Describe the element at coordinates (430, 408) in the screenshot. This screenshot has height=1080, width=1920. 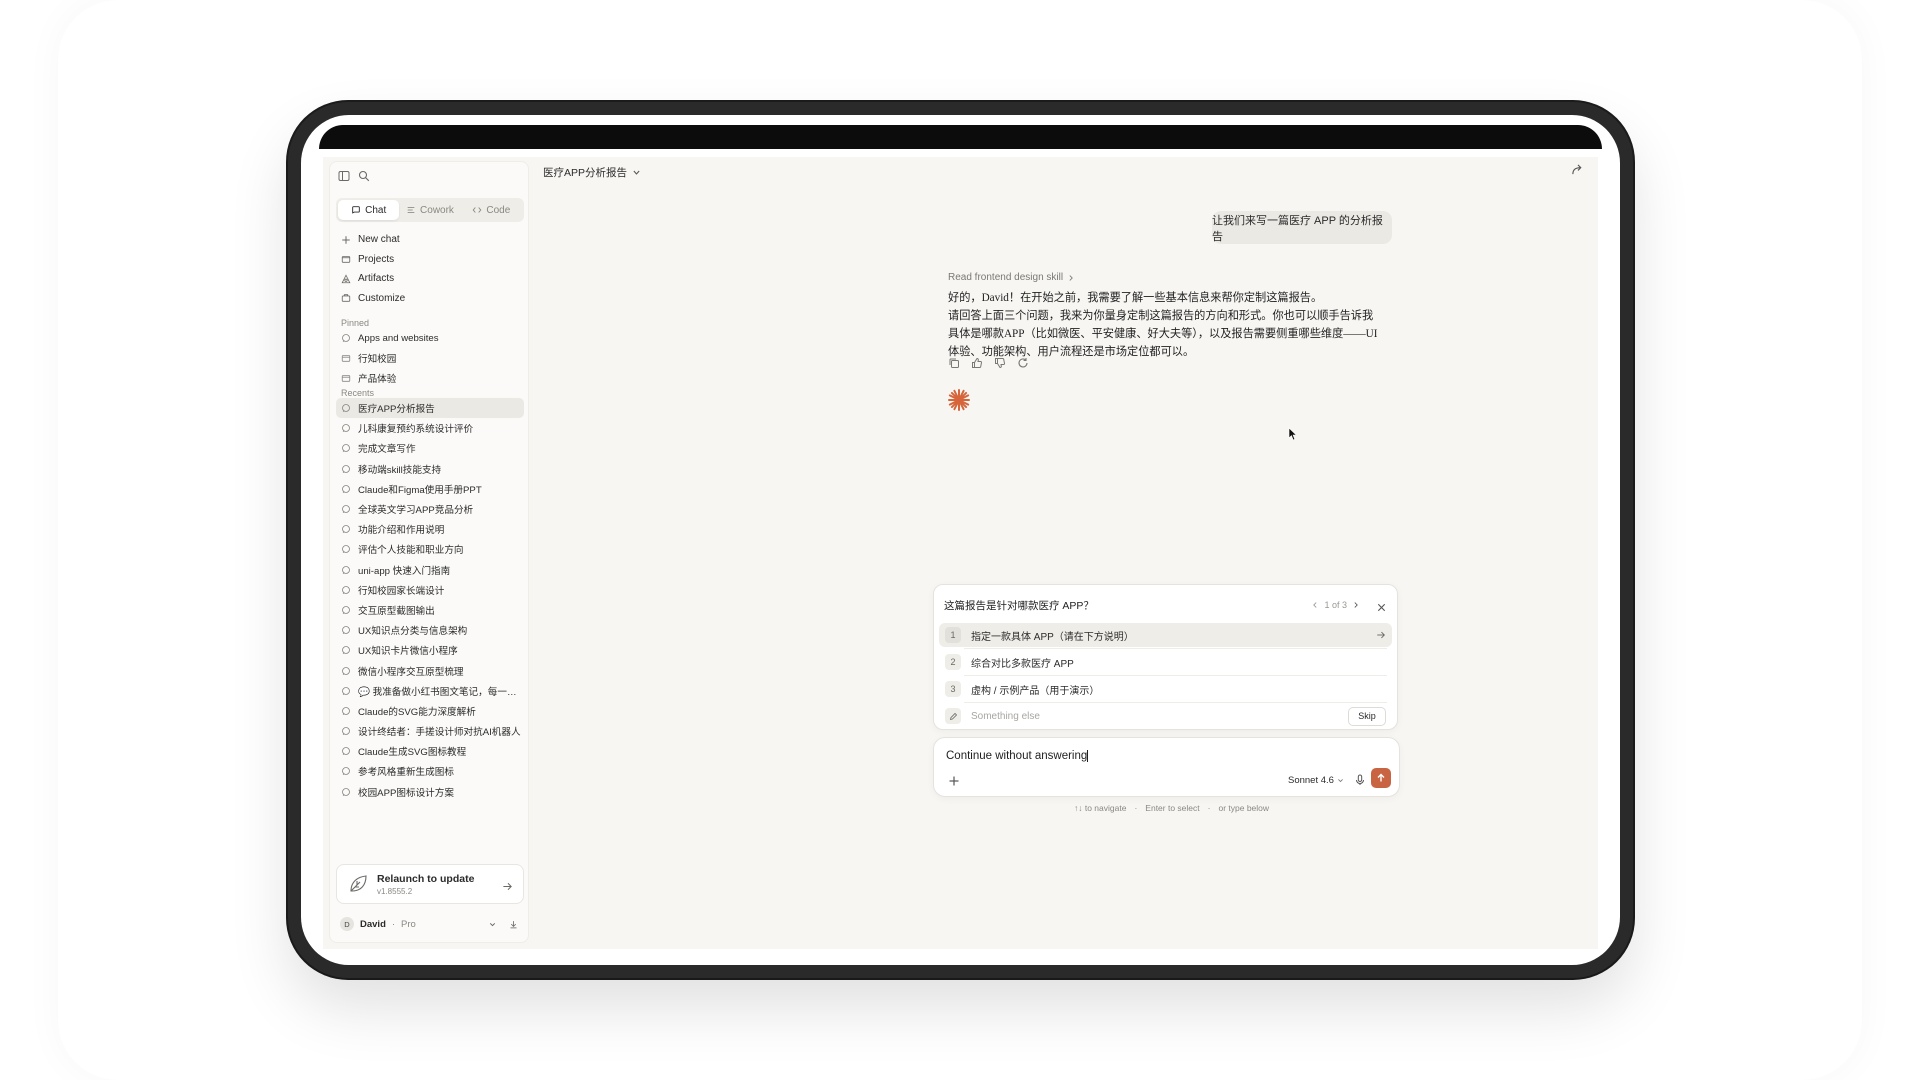
I see `recent-chat-item: 医疗APP分析报告` at that location.